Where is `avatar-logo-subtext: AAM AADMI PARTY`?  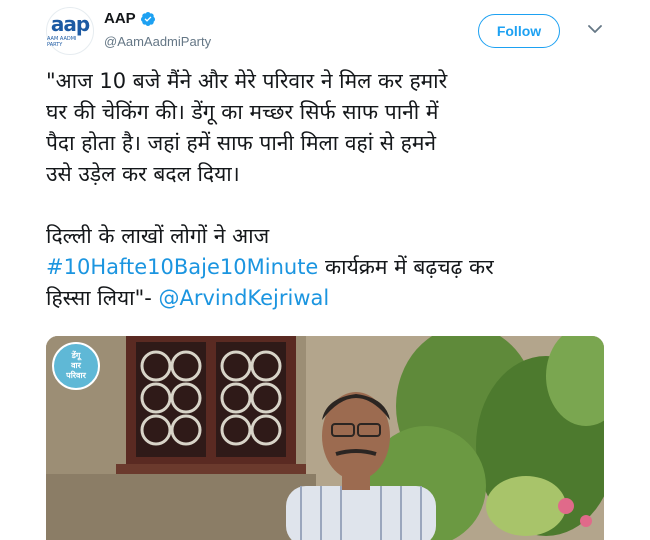 avatar-logo-subtext: AAM AADMI PARTY is located at coordinates (62, 42).